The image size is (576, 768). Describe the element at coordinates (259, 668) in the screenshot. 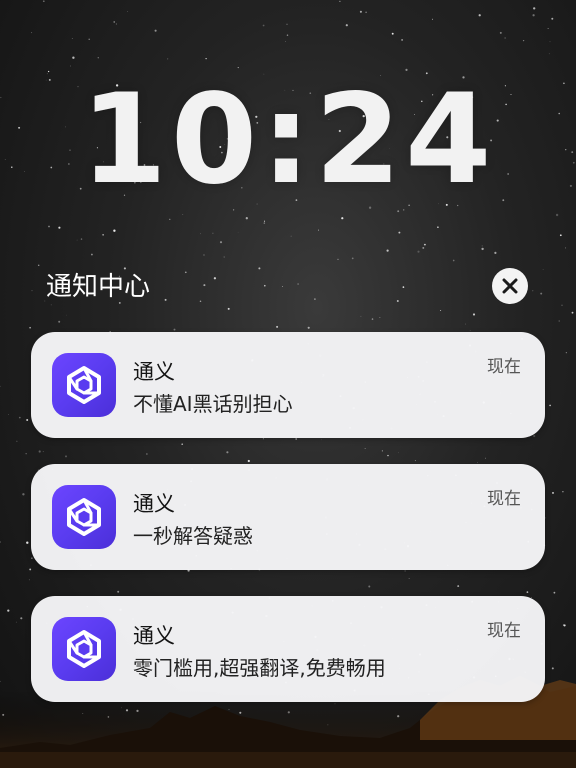

I see `notification-message: 零门槛用,超强翻译,免费畅用` at that location.